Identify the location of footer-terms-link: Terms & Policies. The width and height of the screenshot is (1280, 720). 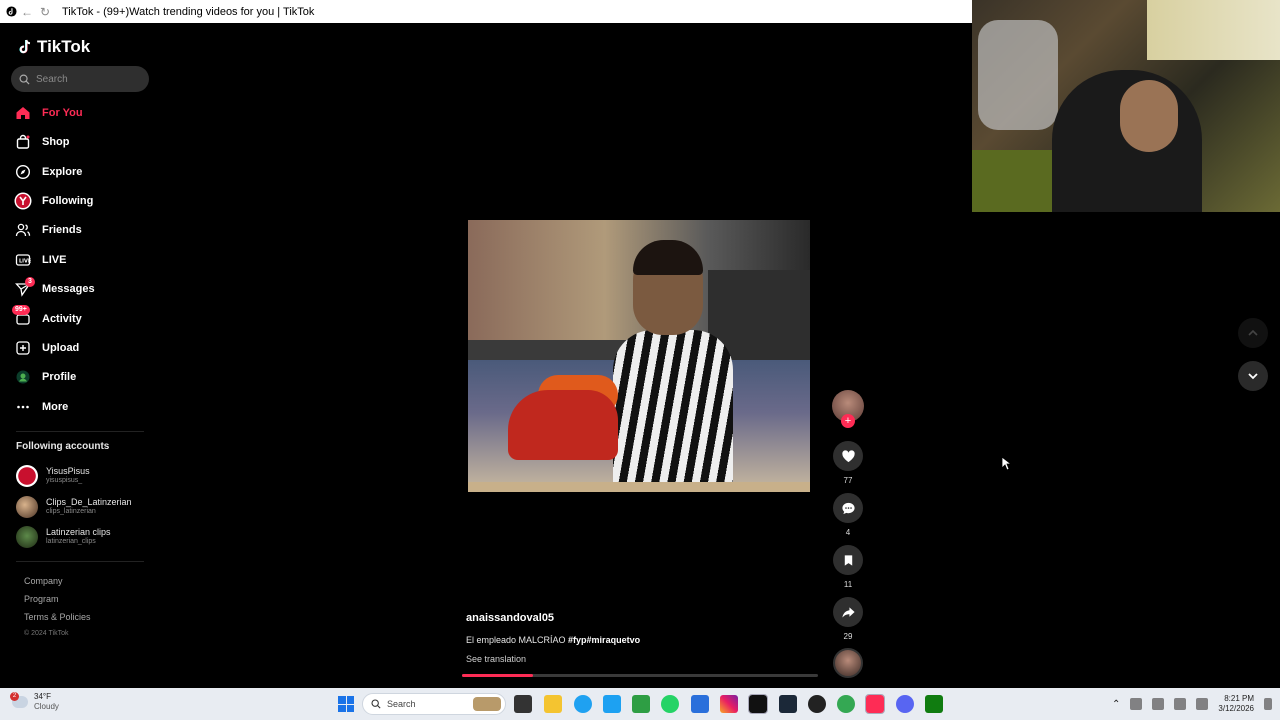
(57, 617).